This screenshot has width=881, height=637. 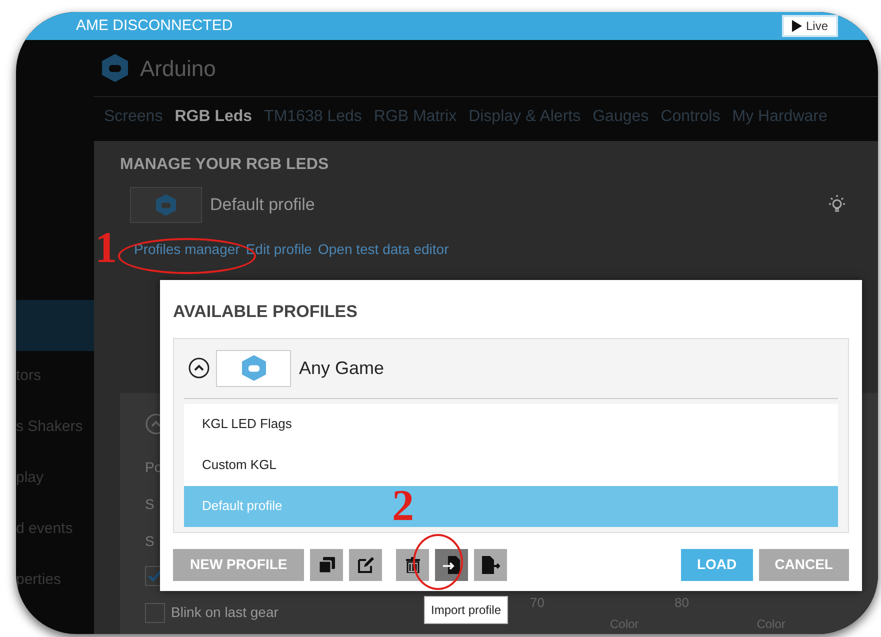 I want to click on annotation-number: 1, so click(x=106, y=248).